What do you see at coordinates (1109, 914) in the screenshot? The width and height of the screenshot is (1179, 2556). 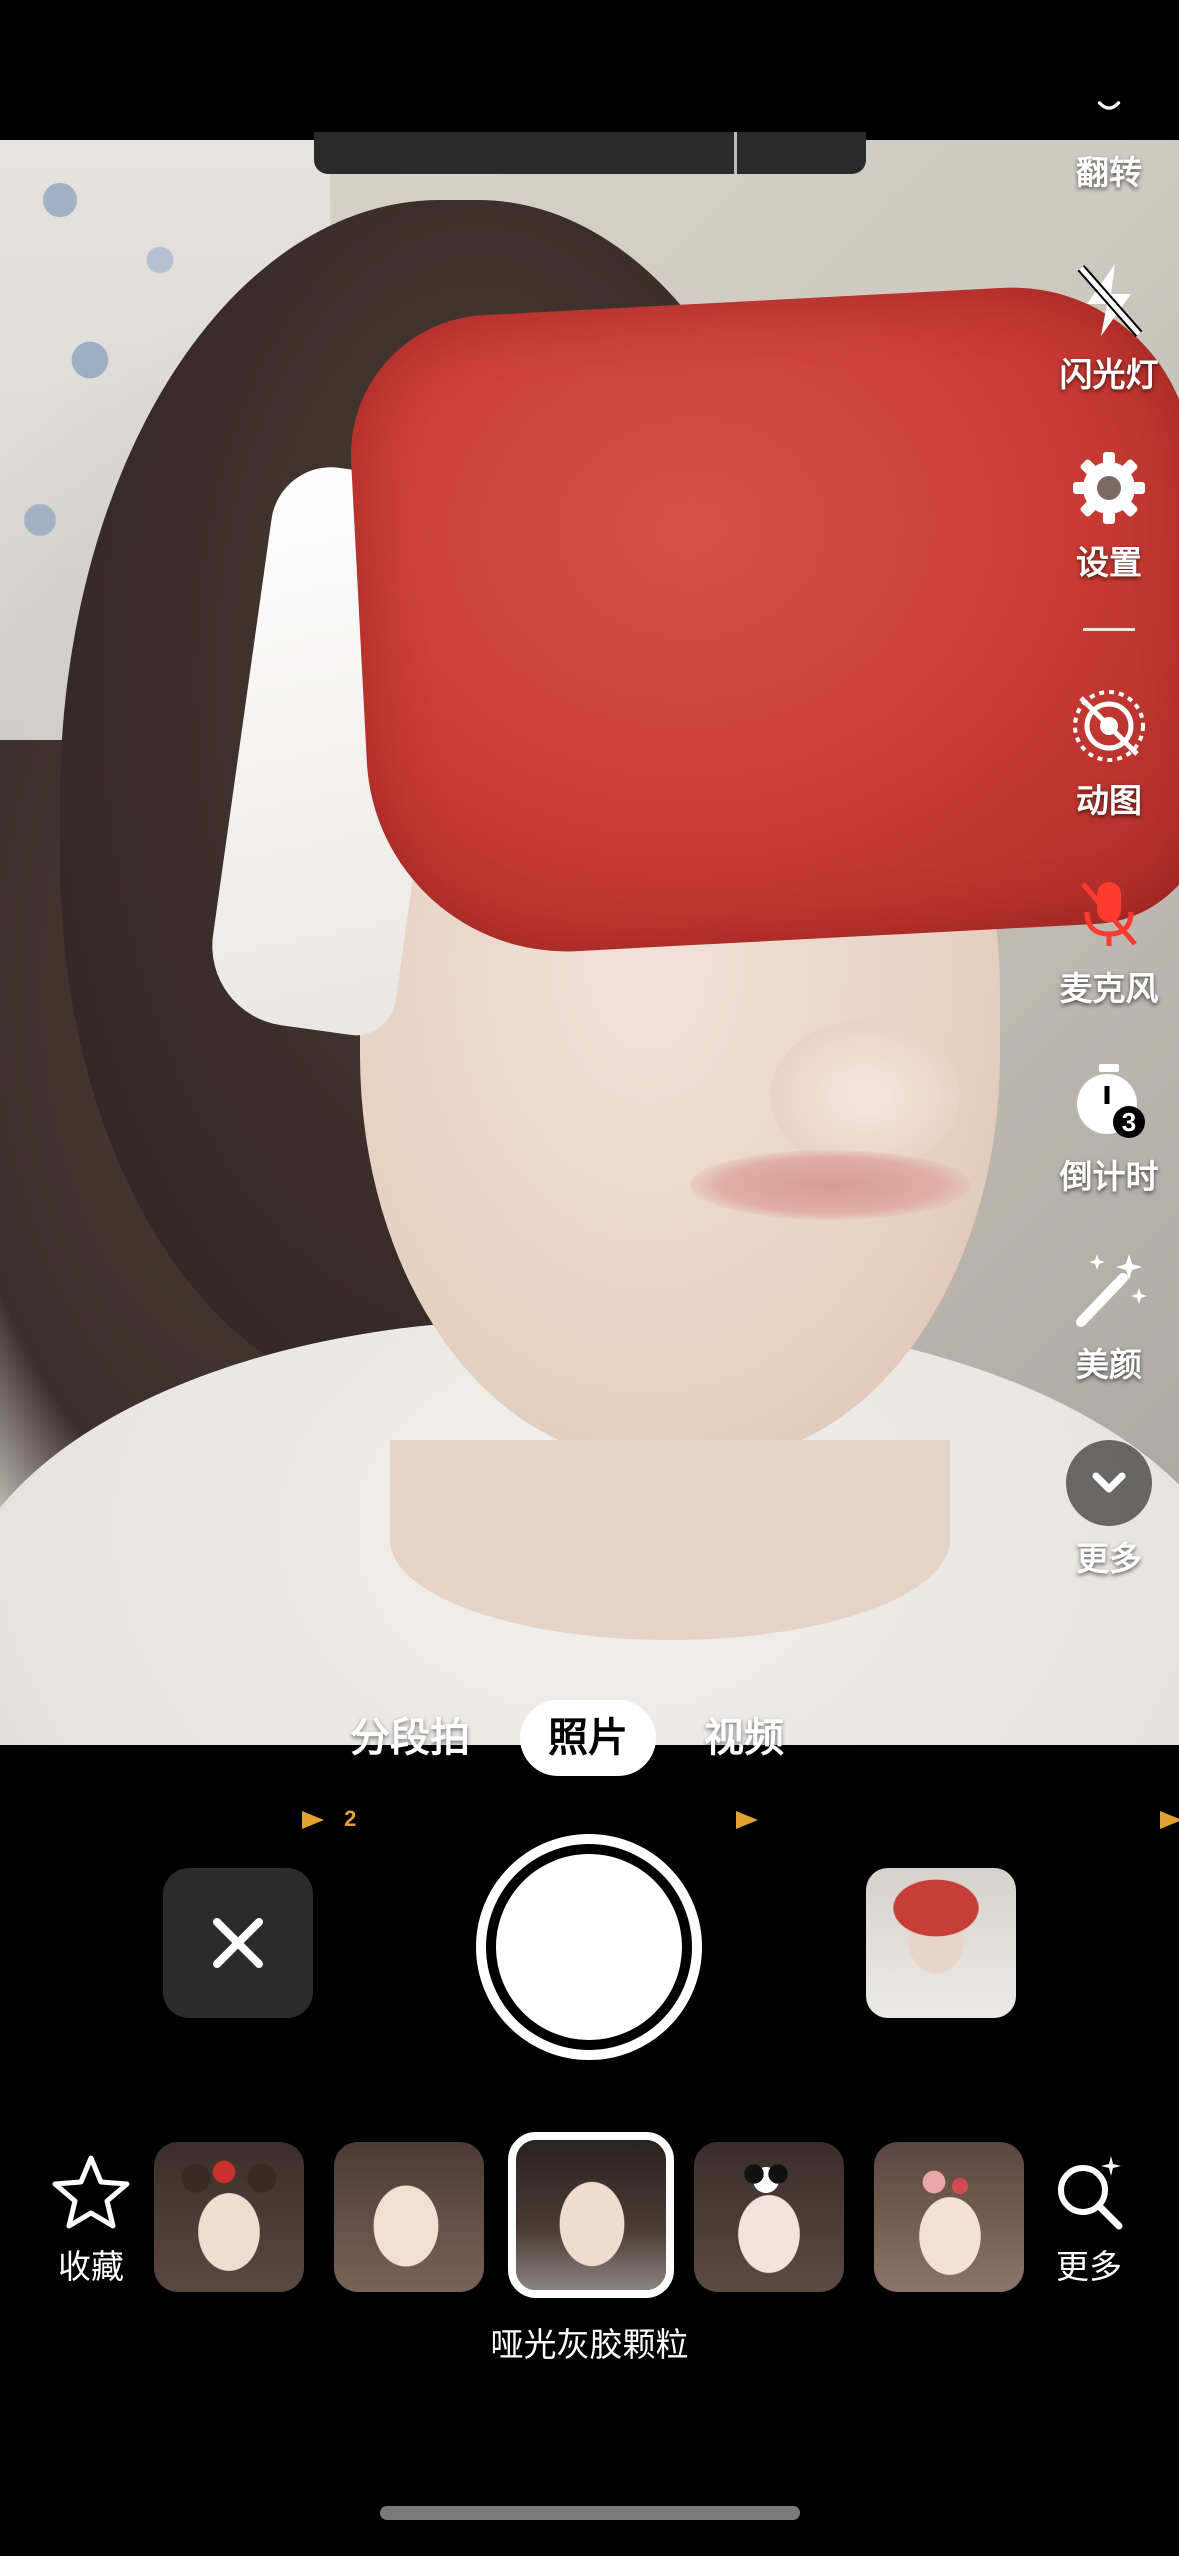 I see `mic-off-icon` at bounding box center [1109, 914].